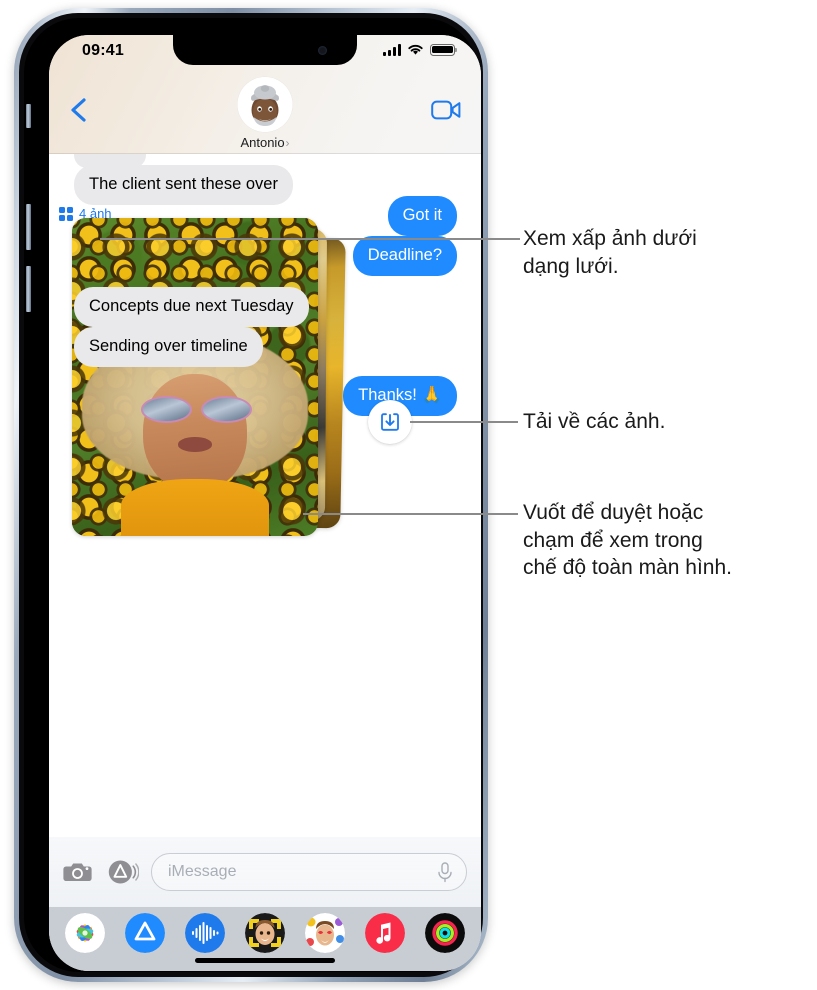 This screenshot has width=817, height=990. What do you see at coordinates (66, 213) in the screenshot?
I see `grid-2x2-icon` at bounding box center [66, 213].